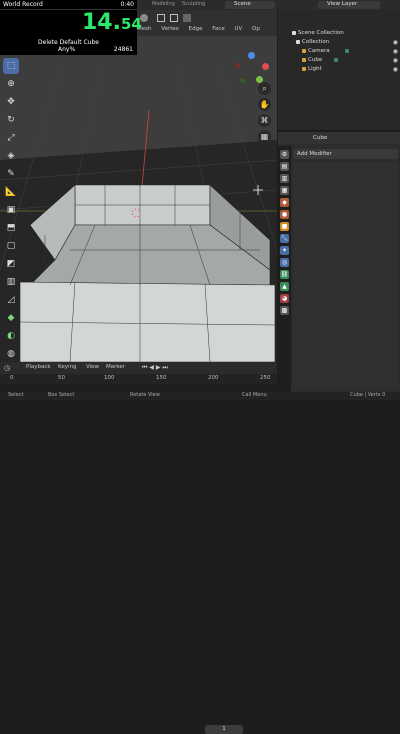 This screenshot has width=400, height=734. Describe the element at coordinates (264, 120) in the screenshot. I see `camera-view-icon: ⌘` at that location.